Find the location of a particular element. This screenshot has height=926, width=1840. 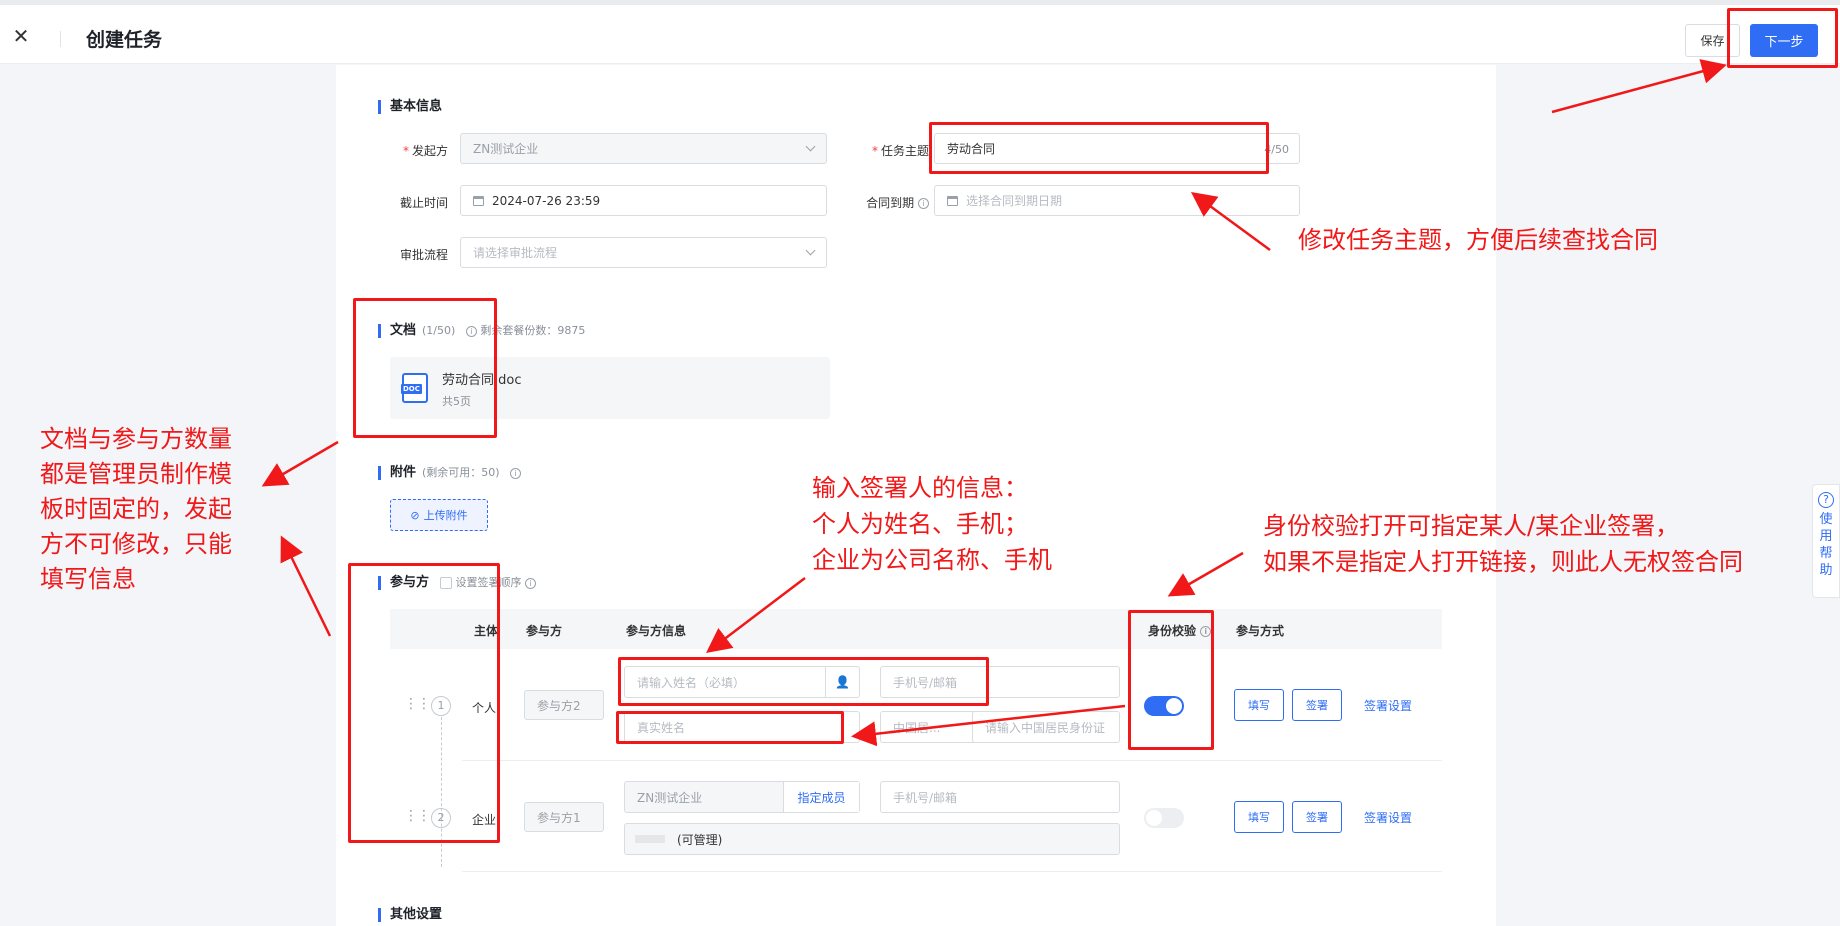

annotation-subject-note: 修改任务主题，方便后续查找合同 is located at coordinates (1478, 240).